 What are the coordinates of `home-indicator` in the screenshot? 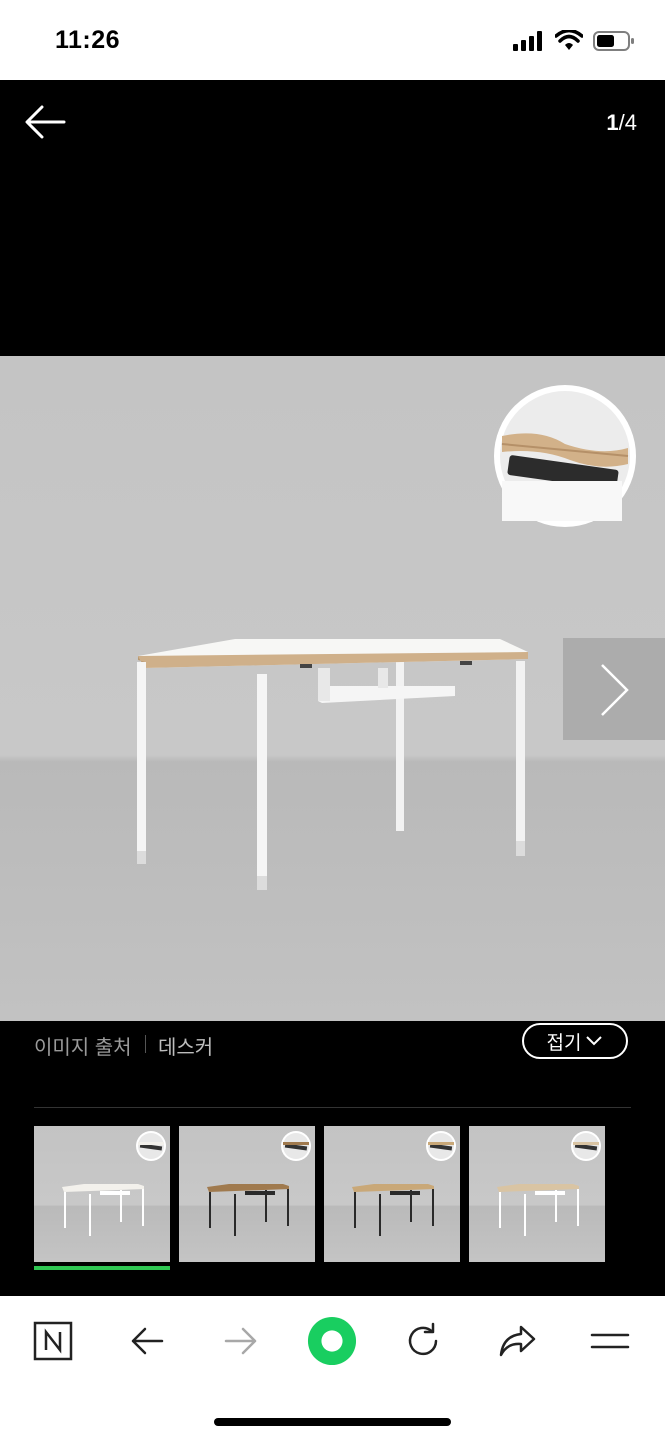 It's located at (332, 1422).